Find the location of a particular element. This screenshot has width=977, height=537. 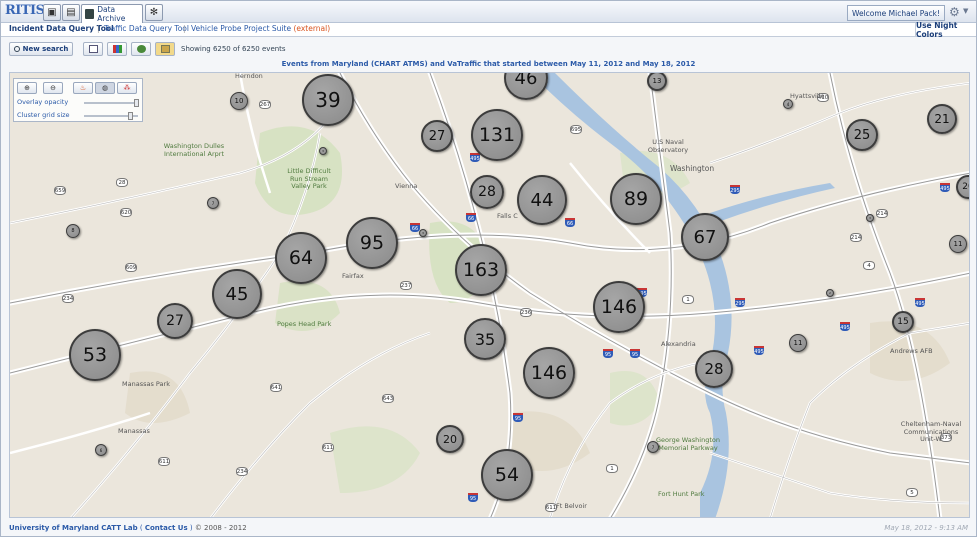

event-cluster: 89 is located at coordinates (636, 199).